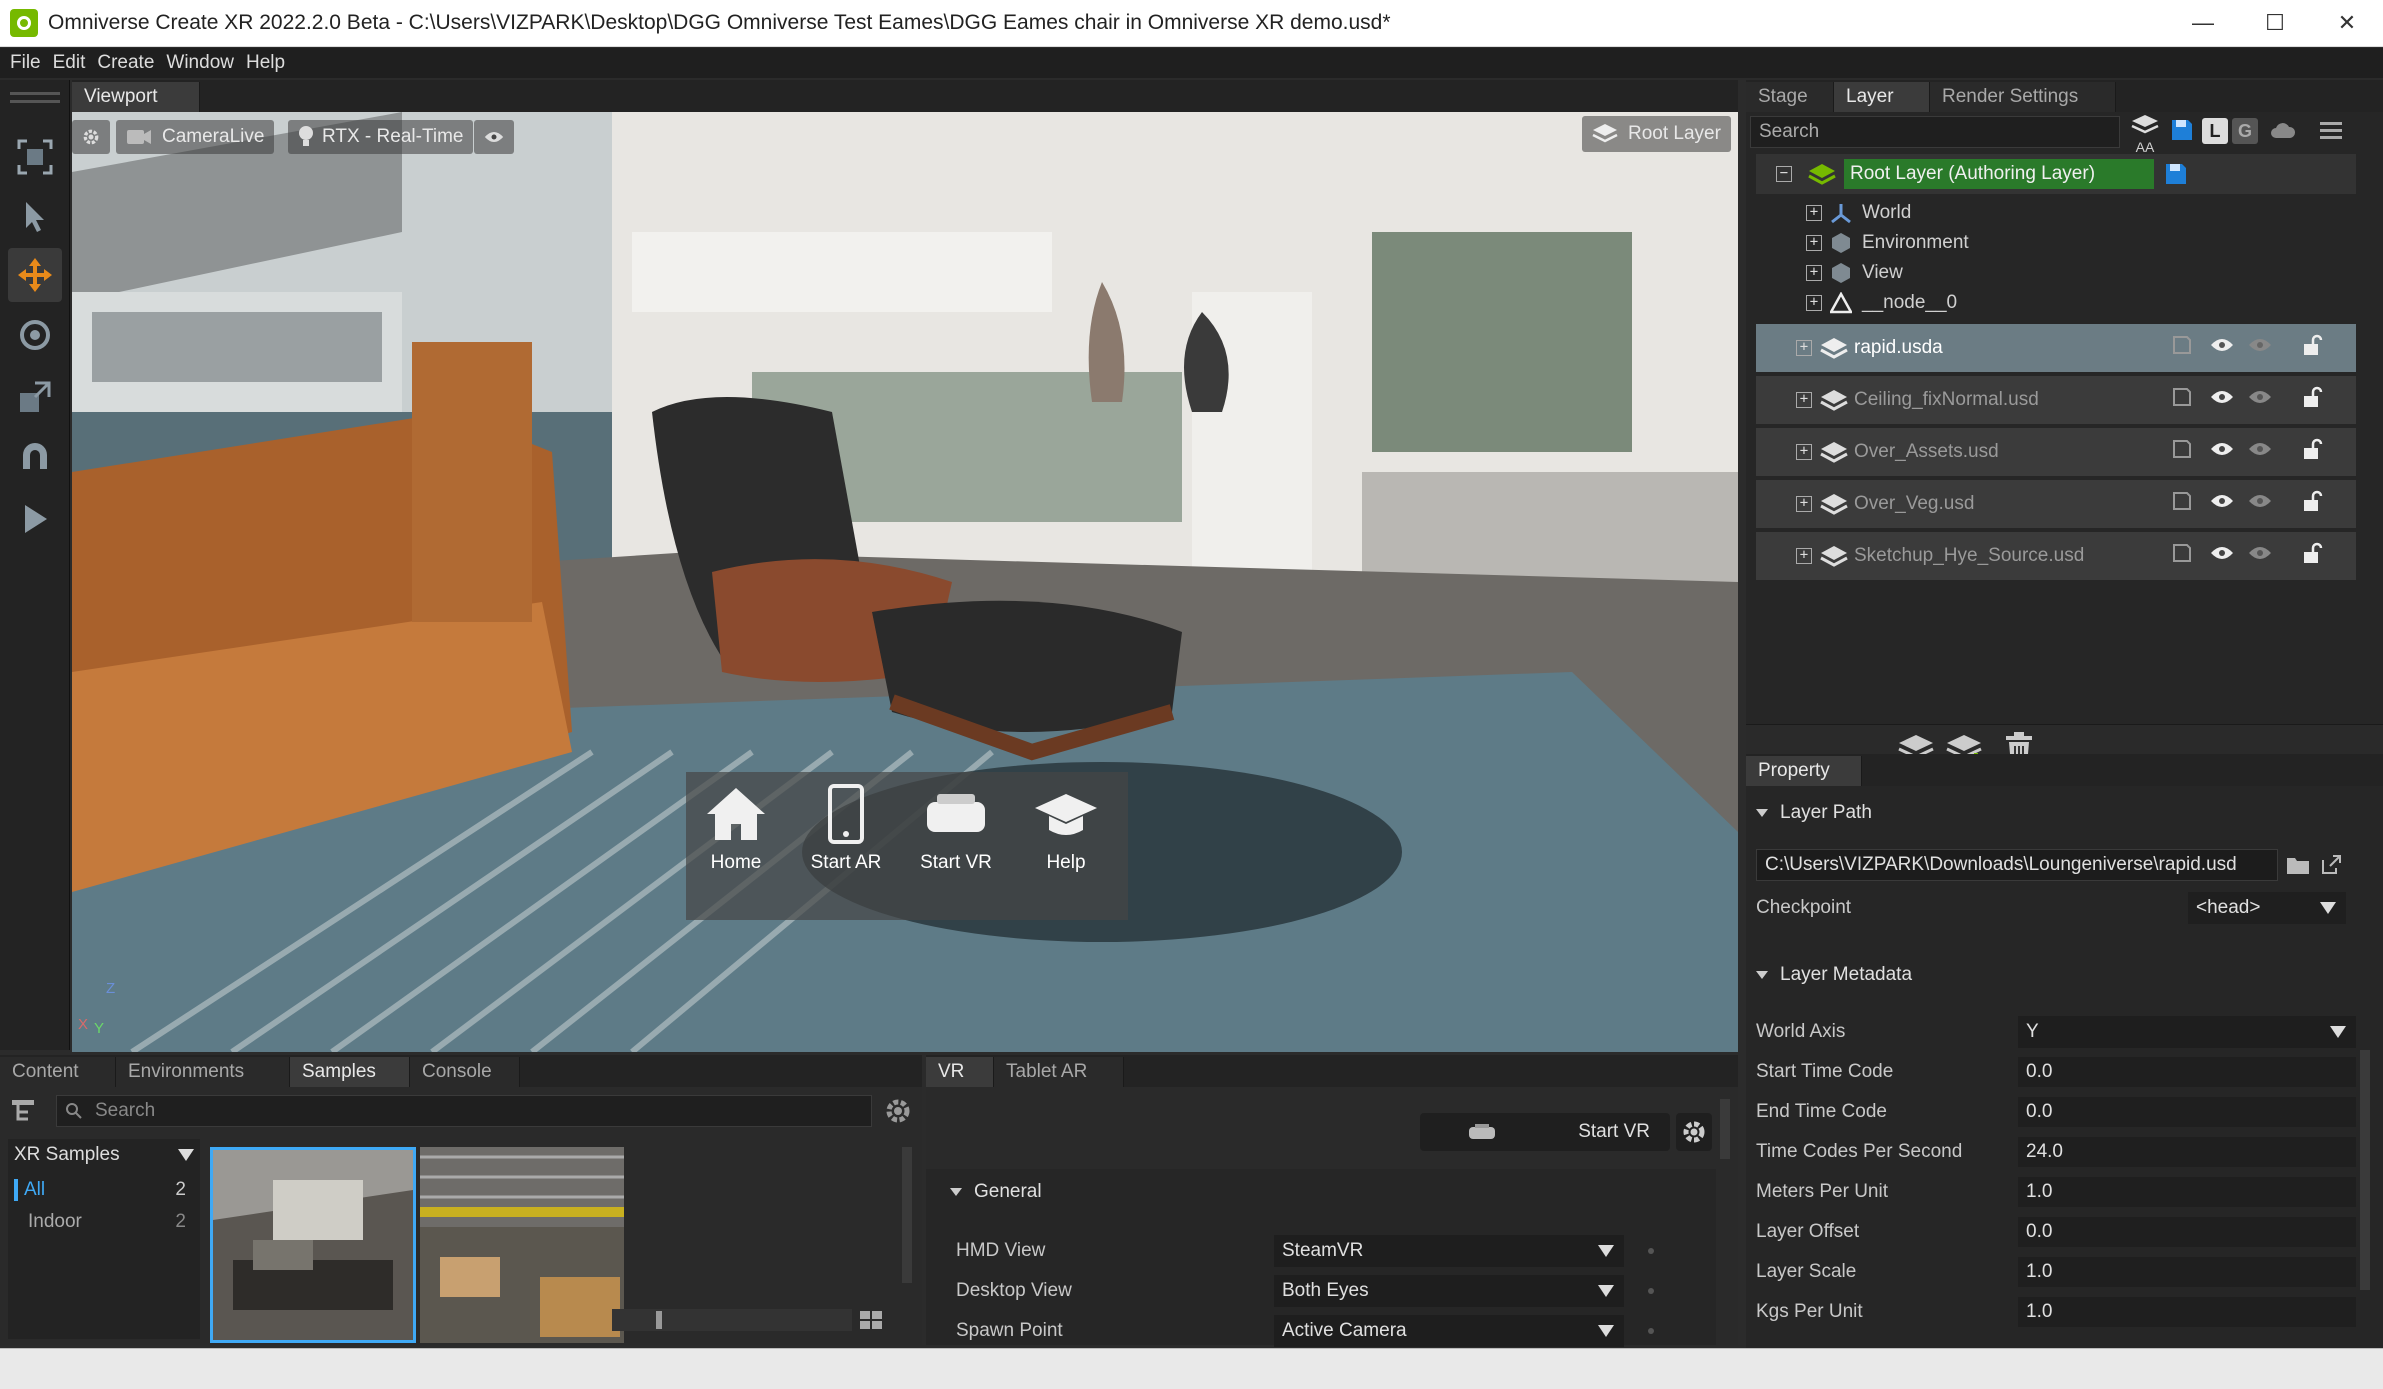 The height and width of the screenshot is (1389, 2383). I want to click on save-all-button, so click(2182, 132).